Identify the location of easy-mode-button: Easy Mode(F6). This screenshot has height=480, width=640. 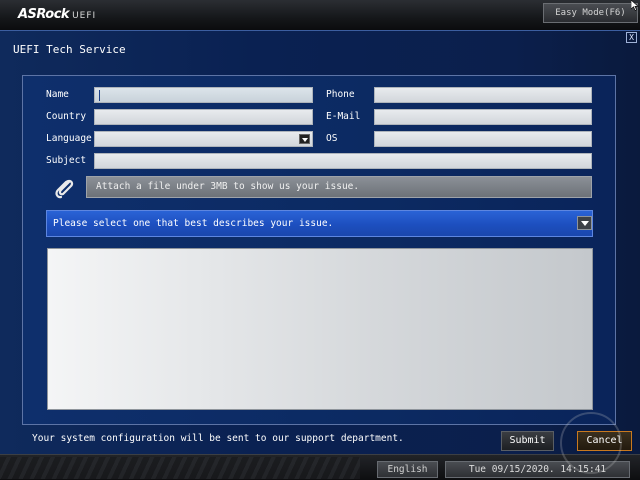
(590, 13).